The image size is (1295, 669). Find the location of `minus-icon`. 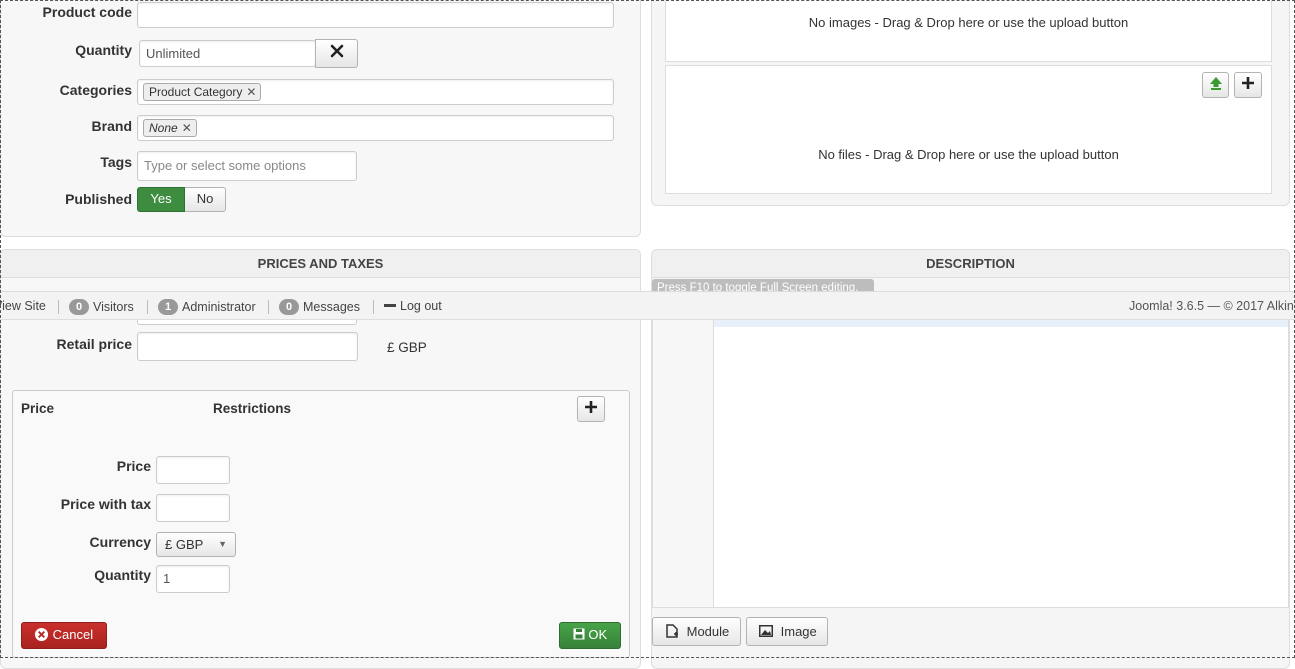

minus-icon is located at coordinates (390, 305).